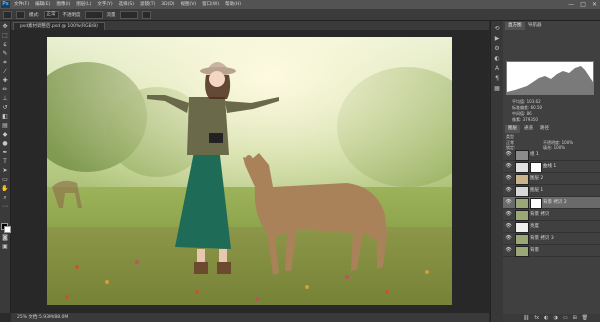 This screenshot has width=600, height=322. Describe the element at coordinates (5, 134) in the screenshot. I see `blur-tool-icon: ◆` at that location.